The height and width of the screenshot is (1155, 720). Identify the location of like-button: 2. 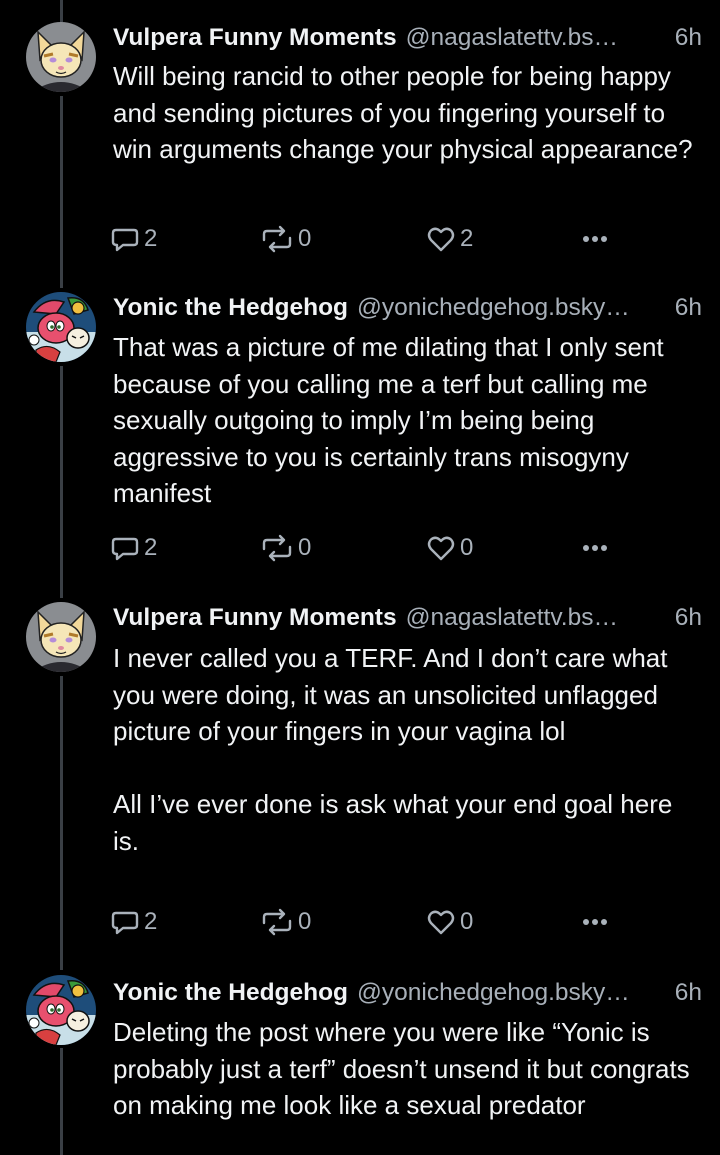
(449, 239).